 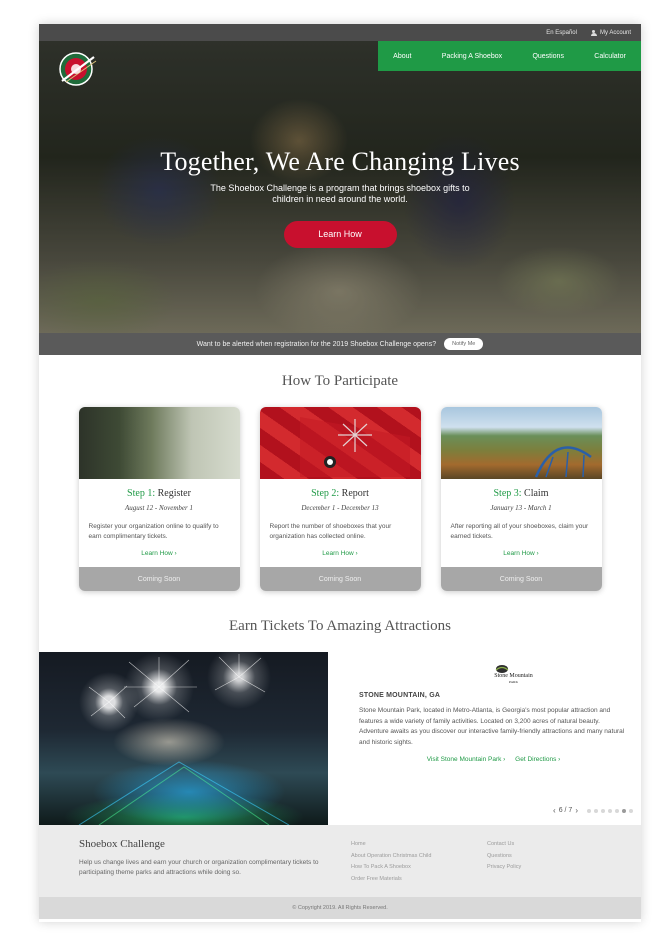 I want to click on footer-link-privacy: Privacy Policy, so click(x=555, y=868).